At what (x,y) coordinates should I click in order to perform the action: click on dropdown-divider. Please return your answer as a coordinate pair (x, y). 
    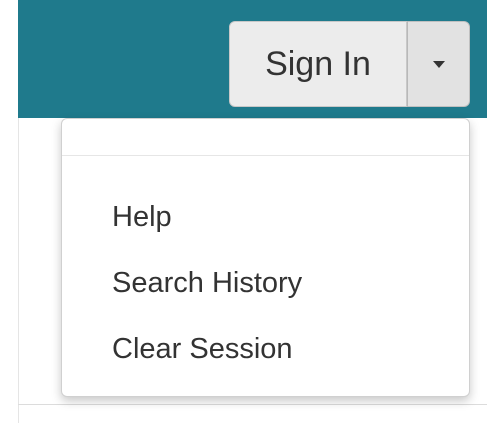
    Looking at the image, I should click on (265, 155).